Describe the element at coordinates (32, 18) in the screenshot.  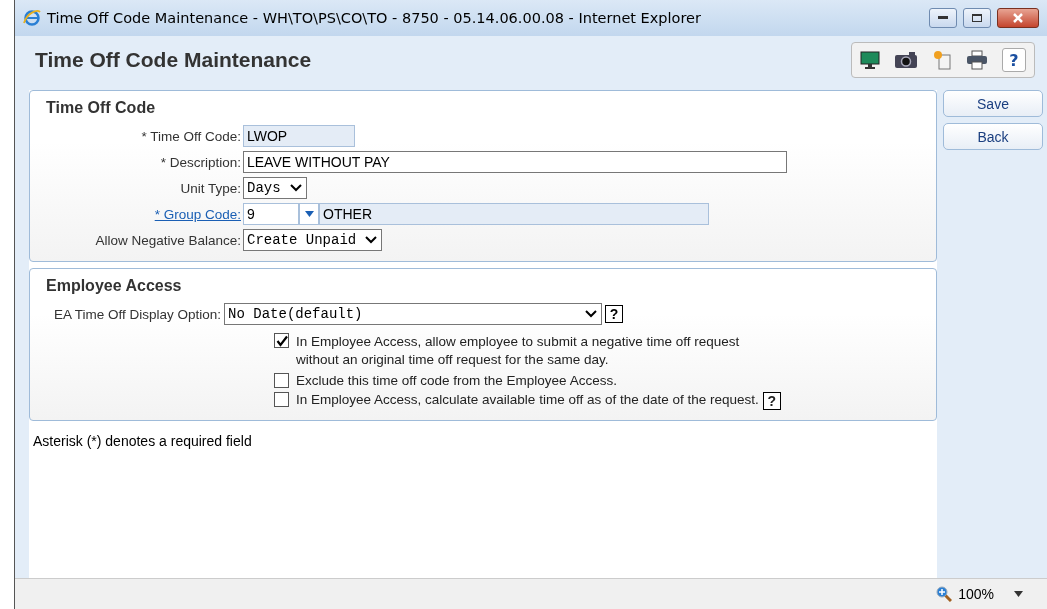
I see `browser-logo-icon` at that location.